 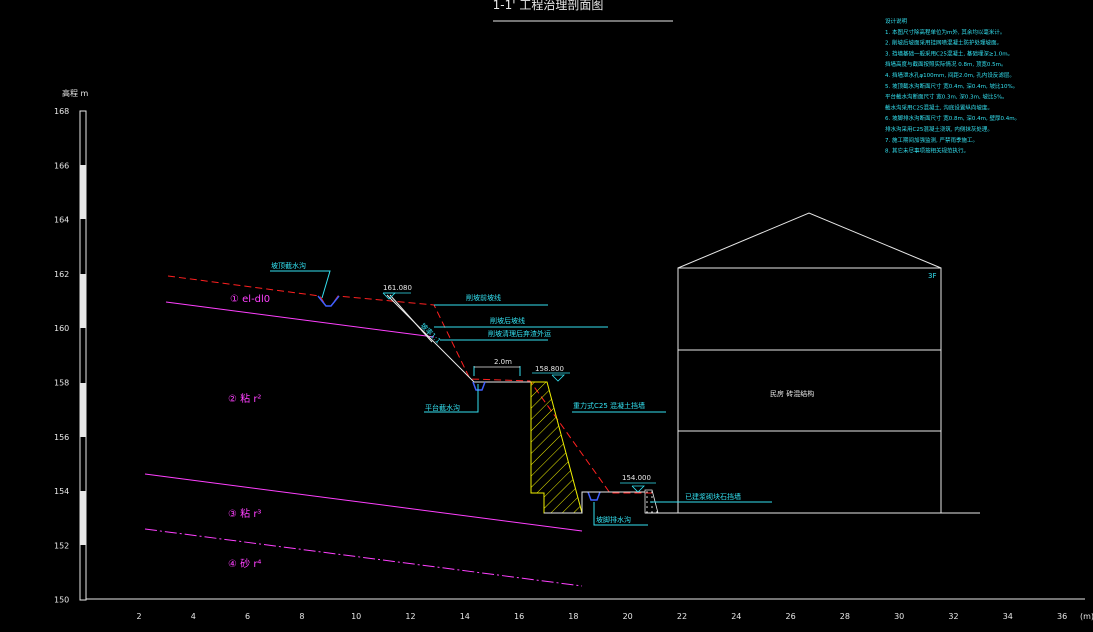 What do you see at coordinates (61, 383) in the screenshot?
I see `y-tick-label: 158` at bounding box center [61, 383].